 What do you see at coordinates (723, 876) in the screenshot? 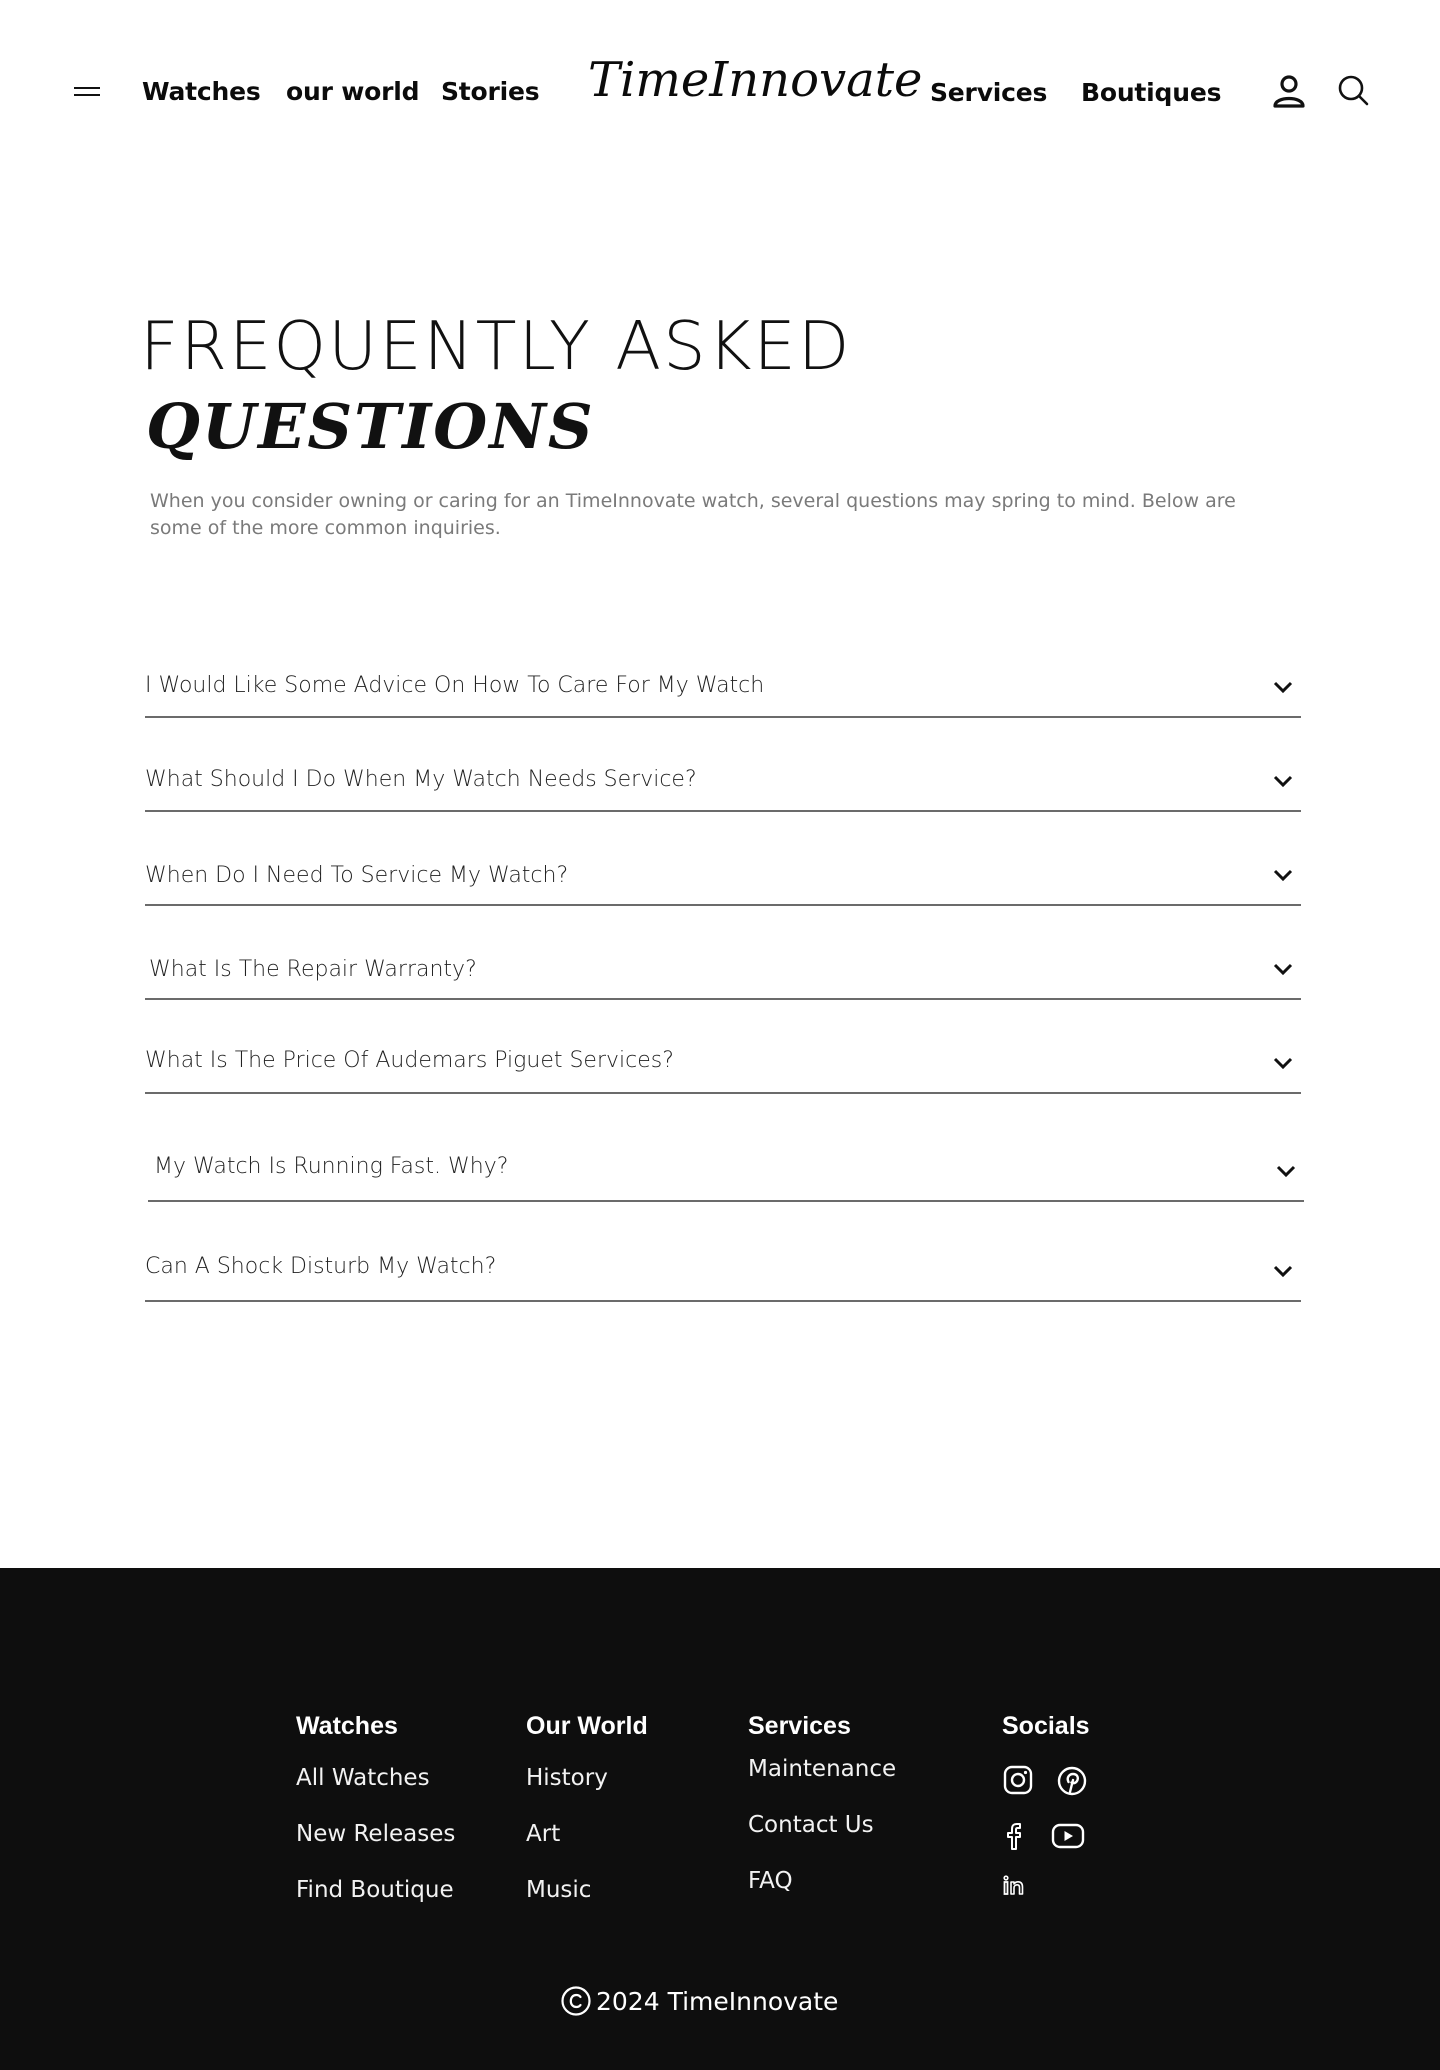
I see `faq-item: When Do I Need To Service My Watch?` at bounding box center [723, 876].